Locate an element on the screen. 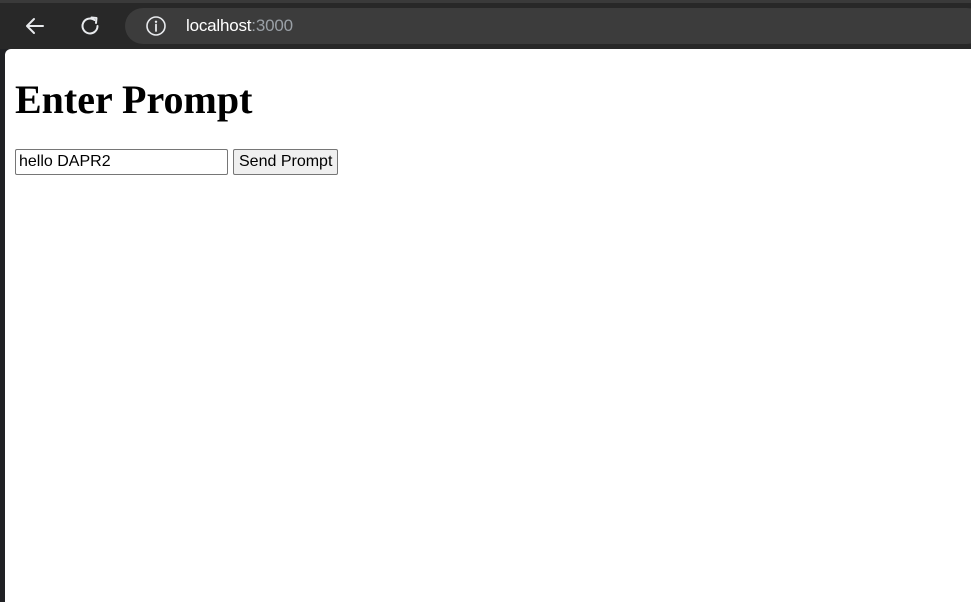 This screenshot has height=602, width=971. reload-button is located at coordinates (90, 26).